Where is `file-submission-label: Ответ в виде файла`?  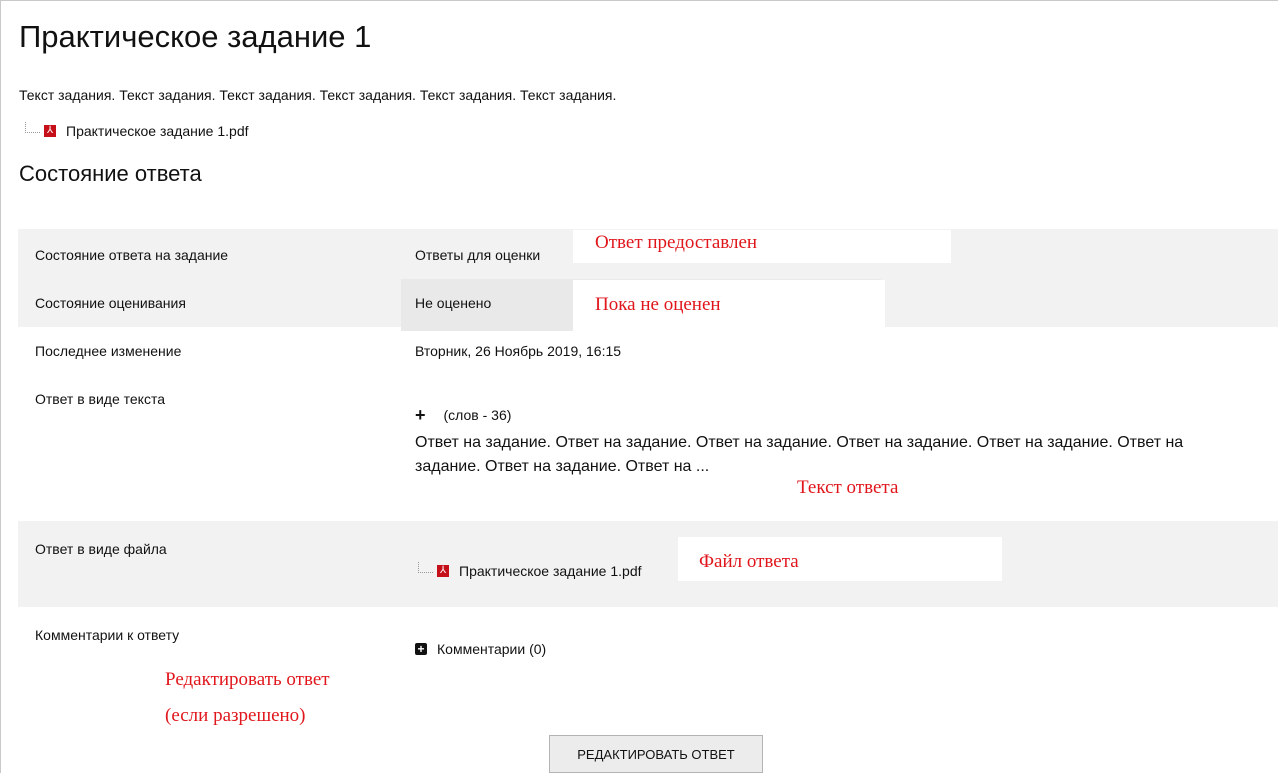
file-submission-label: Ответ в виде файла is located at coordinates (101, 549).